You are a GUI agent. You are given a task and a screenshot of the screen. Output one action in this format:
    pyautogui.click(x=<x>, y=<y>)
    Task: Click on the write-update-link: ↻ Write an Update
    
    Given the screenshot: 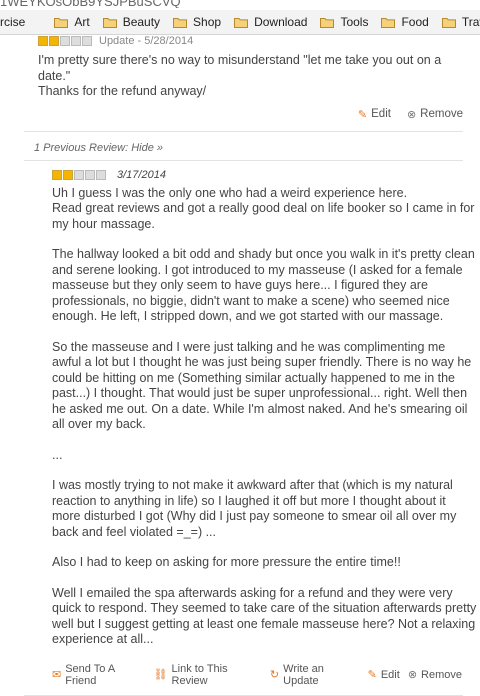 What is the action you would take?
    pyautogui.click(x=312, y=675)
    